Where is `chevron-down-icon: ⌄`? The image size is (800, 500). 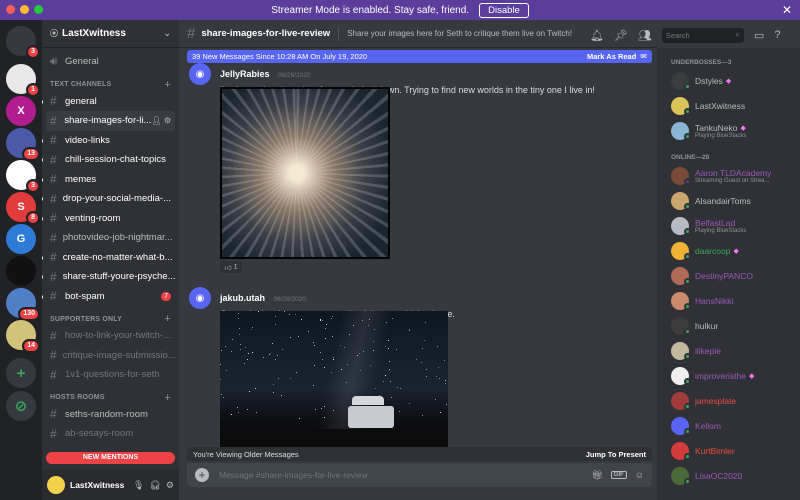 chevron-down-icon: ⌄ is located at coordinates (167, 33).